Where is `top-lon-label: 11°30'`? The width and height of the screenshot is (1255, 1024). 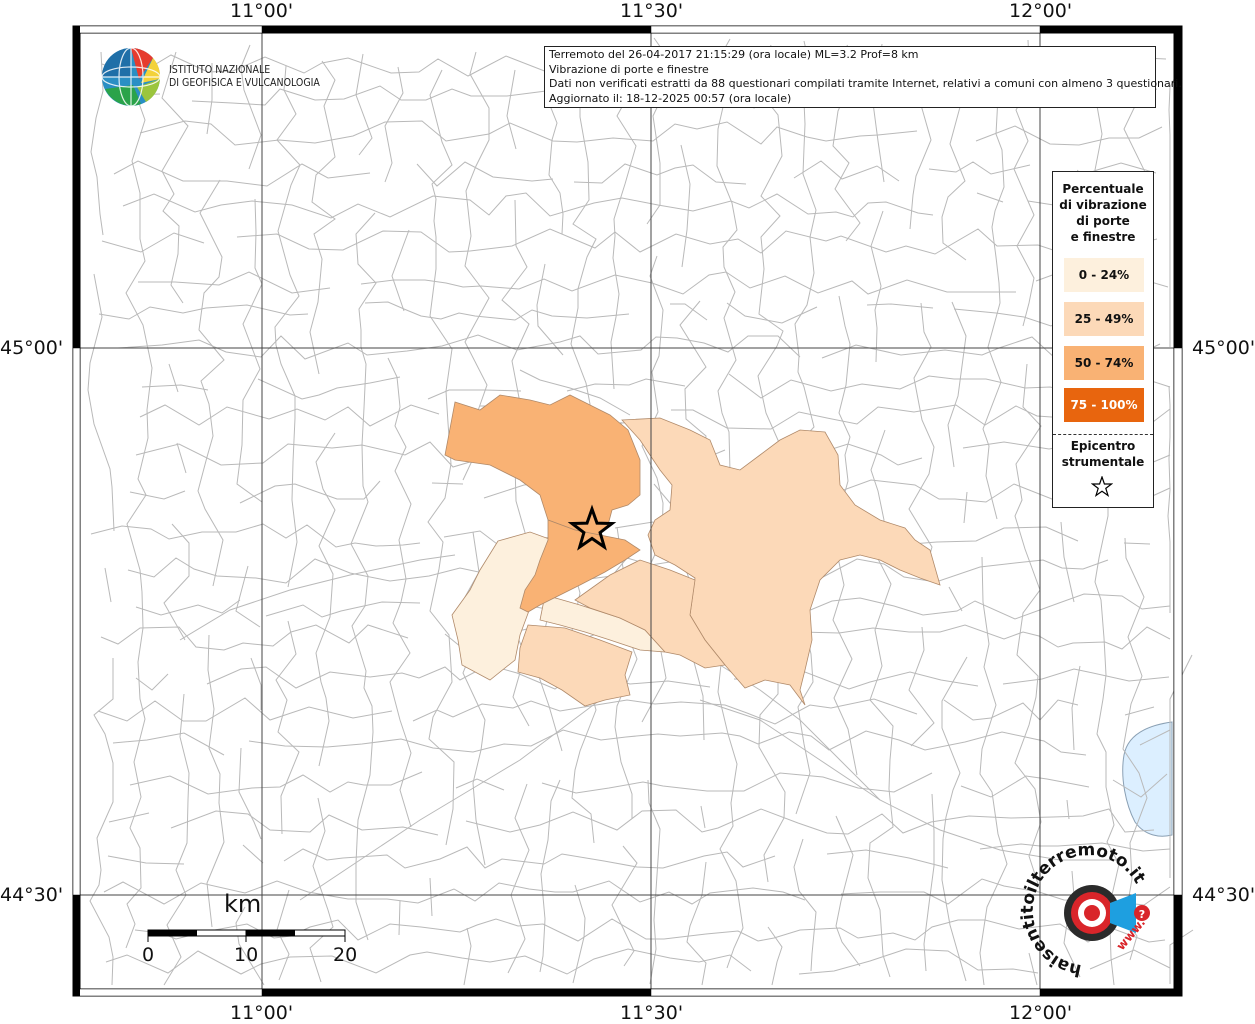
top-lon-label: 11°30' is located at coordinates (652, 11).